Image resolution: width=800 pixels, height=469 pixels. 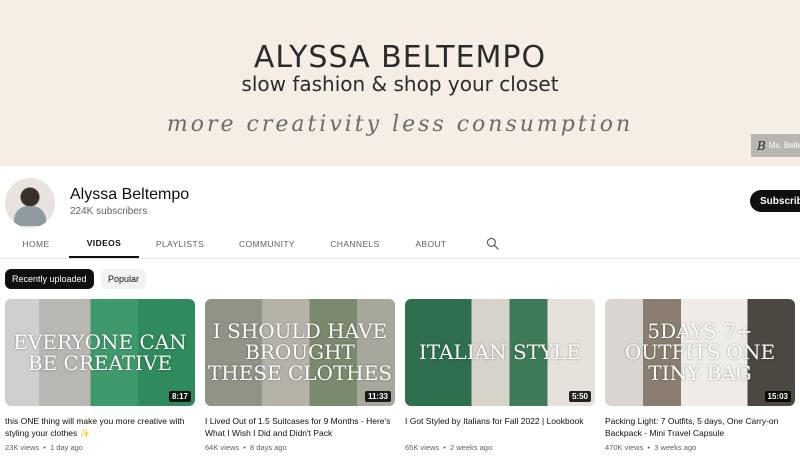 What do you see at coordinates (300, 447) in the screenshot?
I see `video-meta: 64K views • 8 days ago` at bounding box center [300, 447].